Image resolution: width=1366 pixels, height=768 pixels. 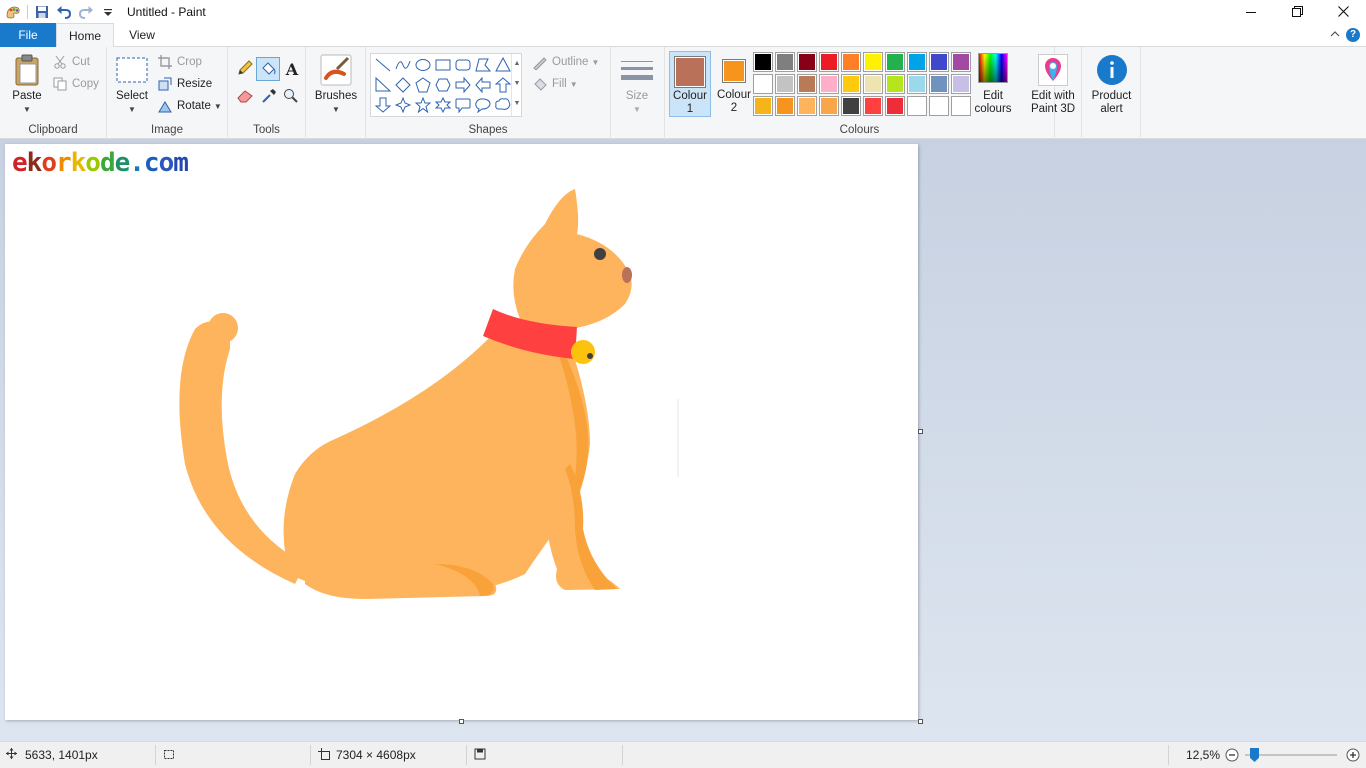 I want to click on brushes-button: Brushes ▼, so click(x=336, y=84).